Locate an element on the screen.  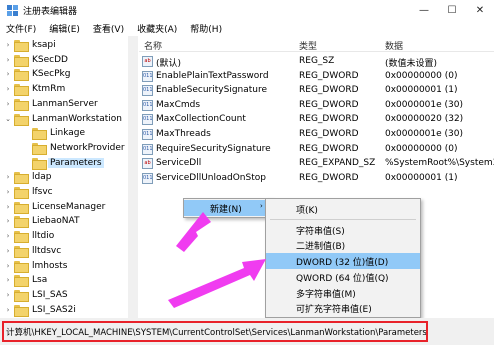
tree-item: › LSI_SAS2i is located at coordinates (41, 310).